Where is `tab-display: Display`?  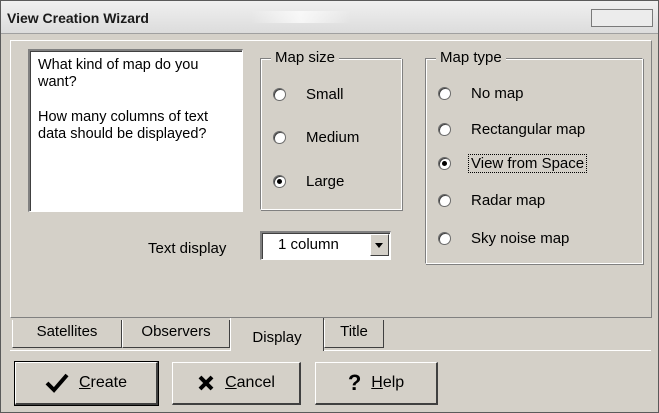 tab-display: Display is located at coordinates (277, 334).